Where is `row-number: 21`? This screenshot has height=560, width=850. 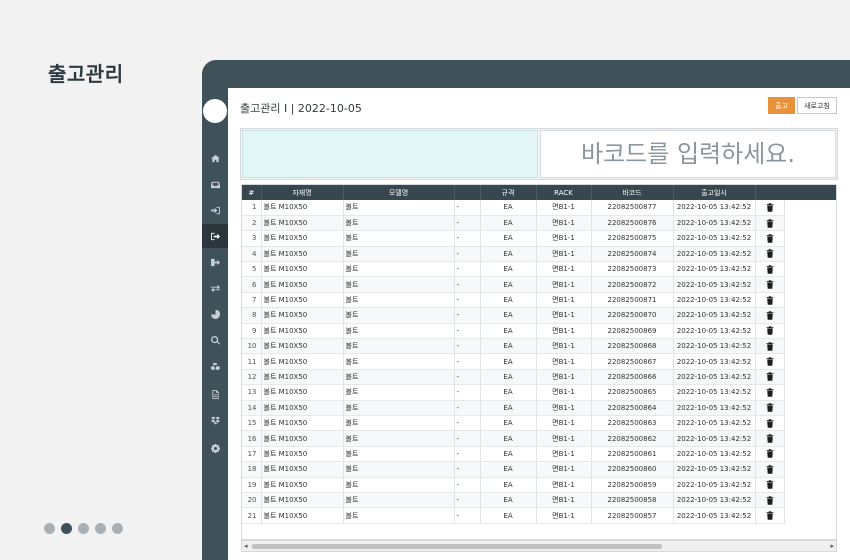
row-number: 21 is located at coordinates (252, 515).